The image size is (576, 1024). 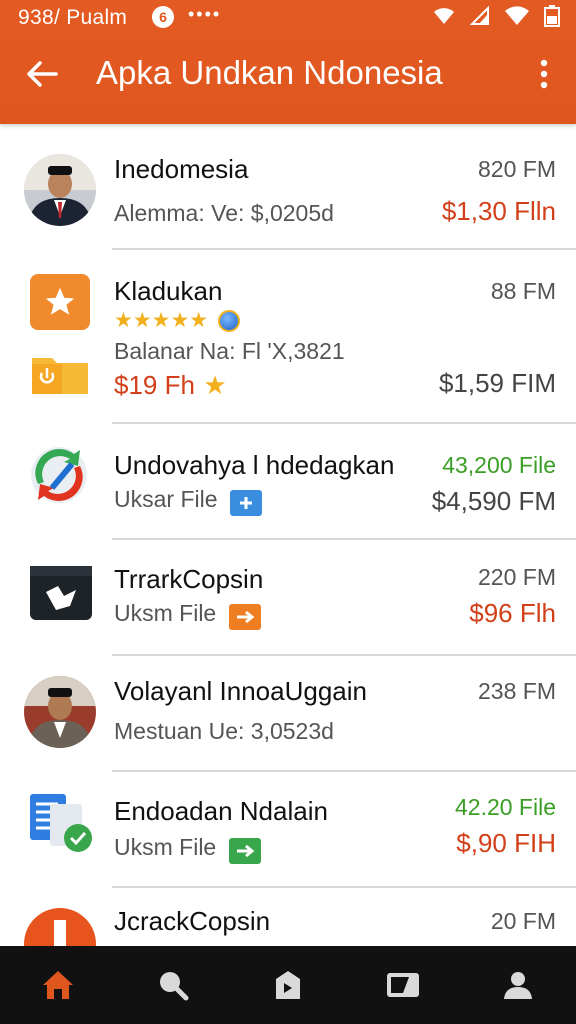 I want to click on item-price: $96 Flh, so click(x=512, y=613).